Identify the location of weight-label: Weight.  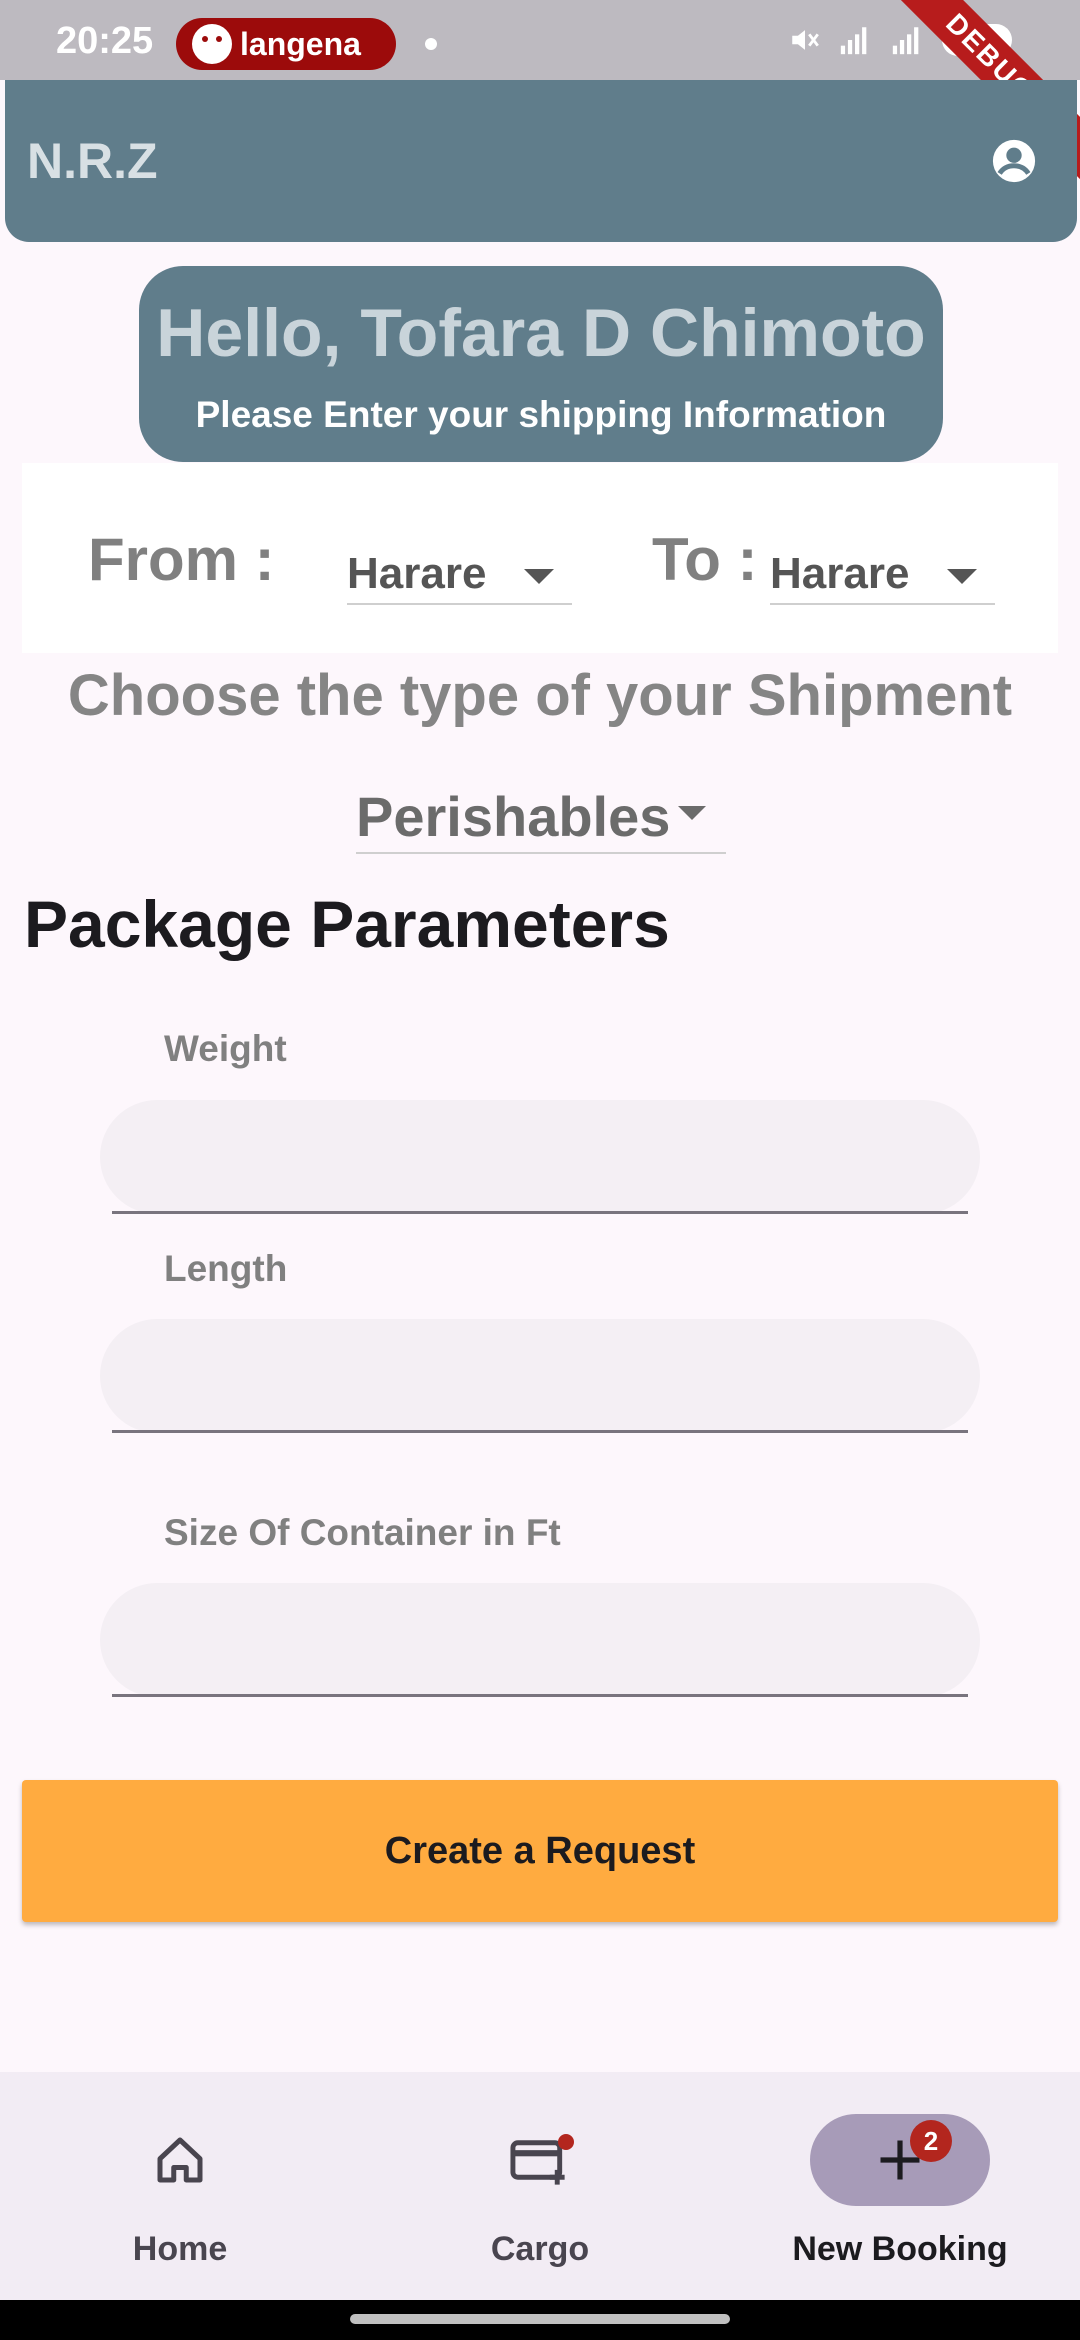
(225, 1048).